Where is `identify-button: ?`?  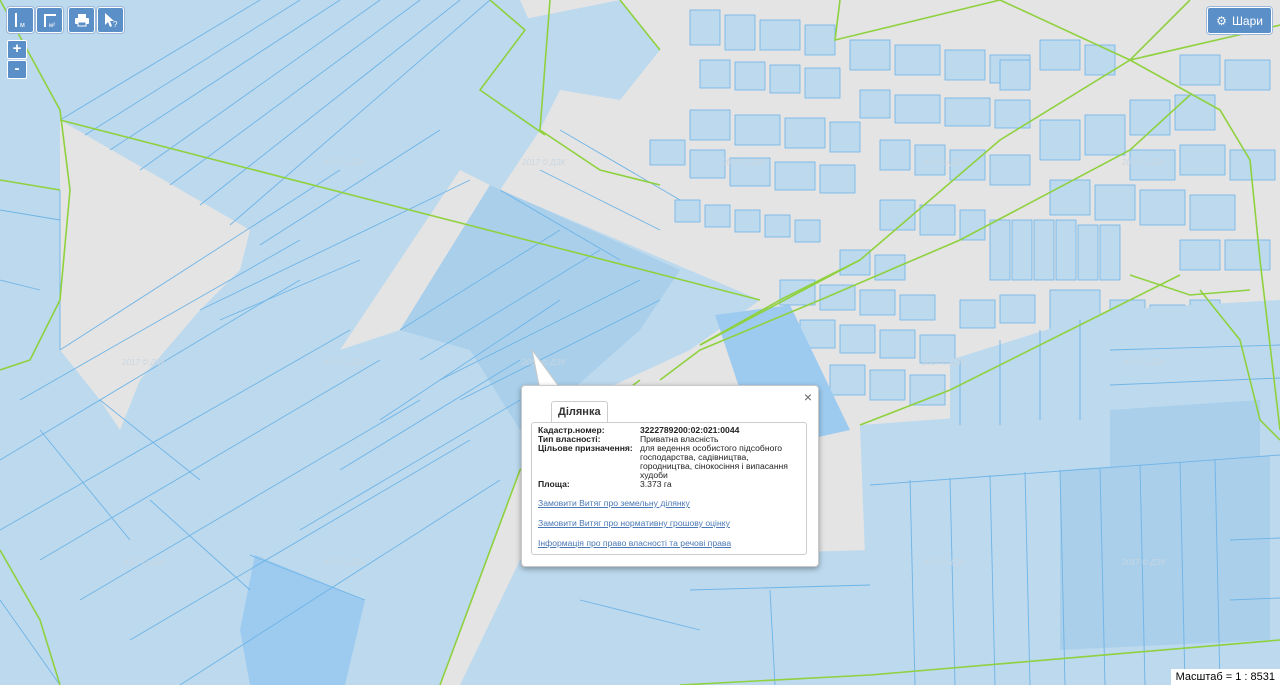 identify-button: ? is located at coordinates (110, 20).